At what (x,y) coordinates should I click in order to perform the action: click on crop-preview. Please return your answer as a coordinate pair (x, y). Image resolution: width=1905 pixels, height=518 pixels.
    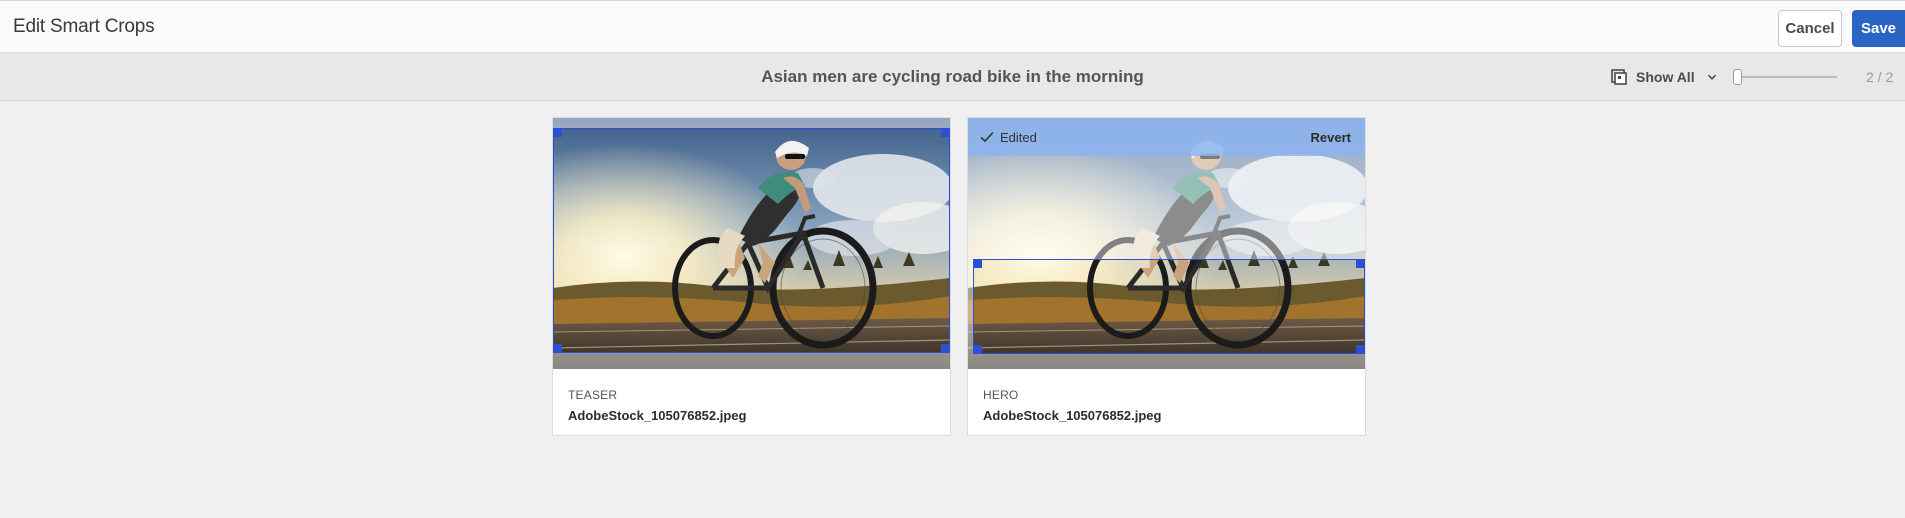
    Looking at the image, I should click on (751, 243).